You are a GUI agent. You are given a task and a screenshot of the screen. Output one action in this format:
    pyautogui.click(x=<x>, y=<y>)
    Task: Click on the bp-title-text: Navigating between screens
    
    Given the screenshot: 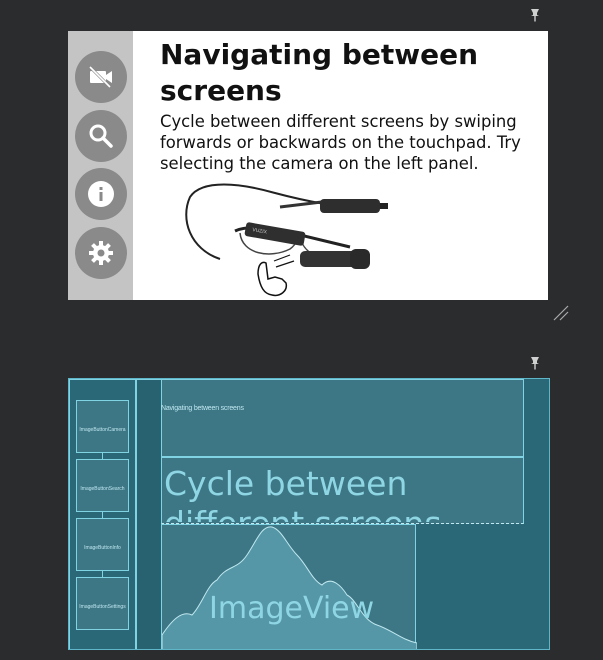 What is the action you would take?
    pyautogui.click(x=202, y=408)
    